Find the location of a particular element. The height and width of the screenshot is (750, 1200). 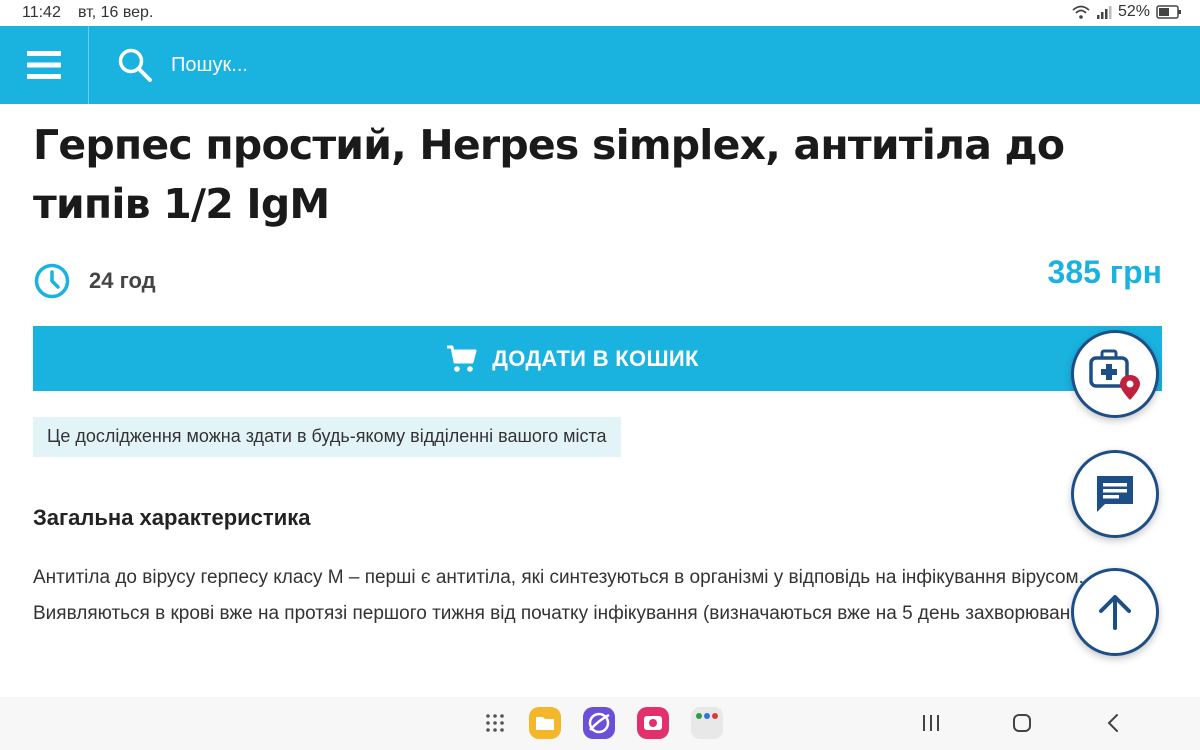

wifi-icon is located at coordinates (1081, 12).